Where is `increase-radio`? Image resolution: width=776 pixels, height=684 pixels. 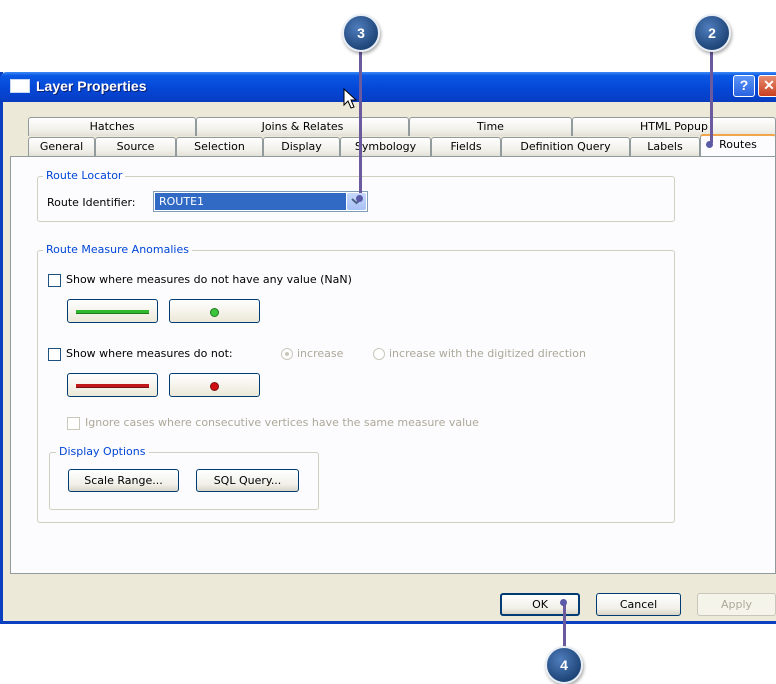
increase-radio is located at coordinates (287, 354).